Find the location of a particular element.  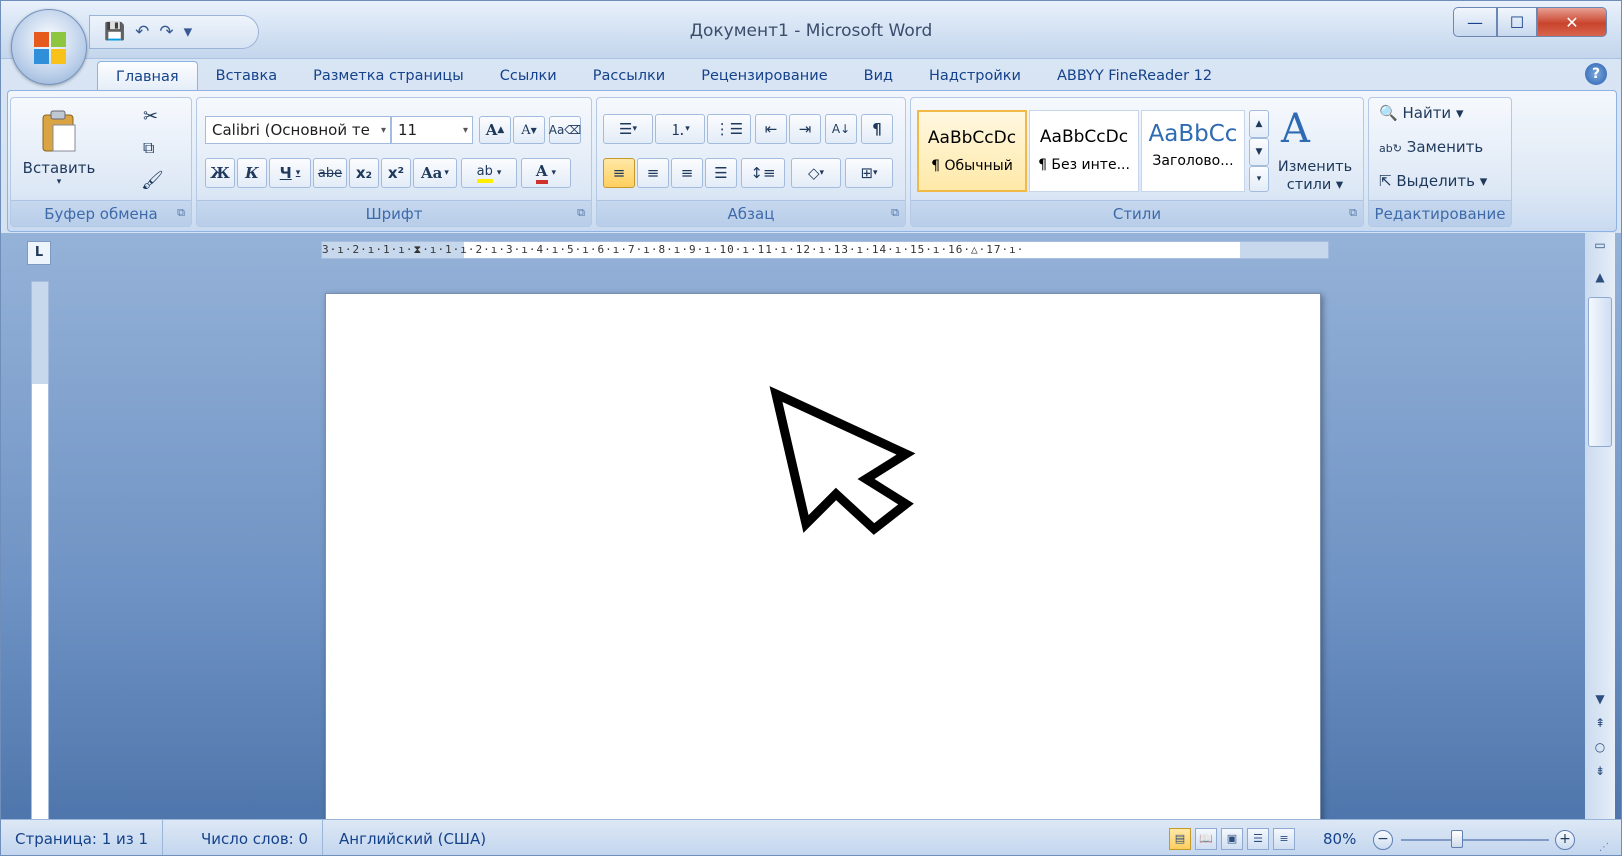

draft-view-icon: ≡ is located at coordinates (1284, 839).